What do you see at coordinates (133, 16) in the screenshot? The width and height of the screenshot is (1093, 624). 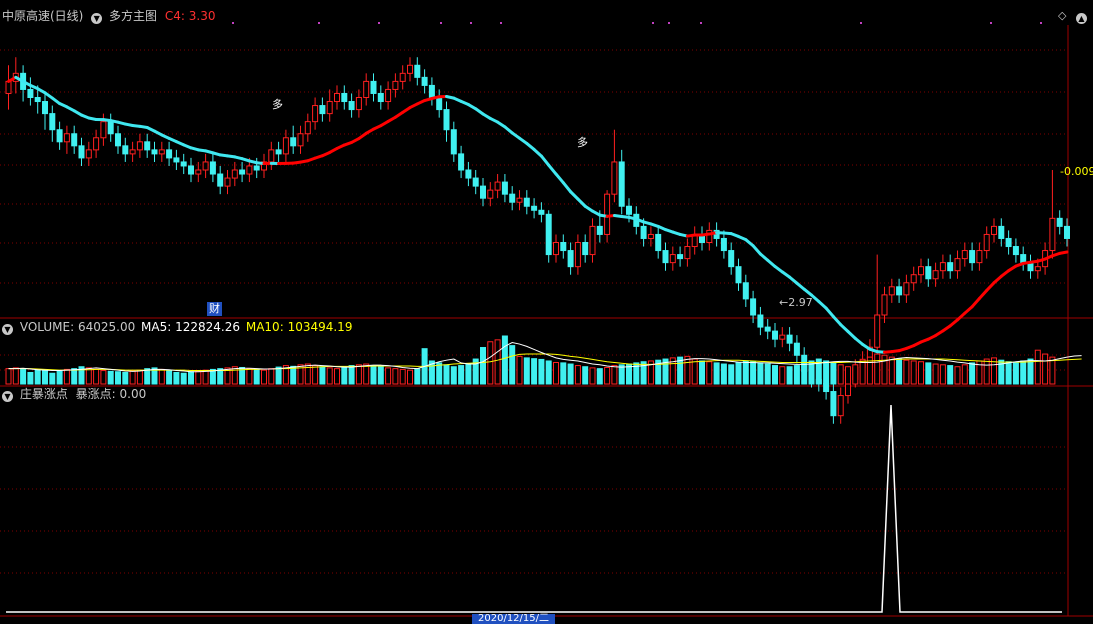 I see `indicator-name: 多方主图` at bounding box center [133, 16].